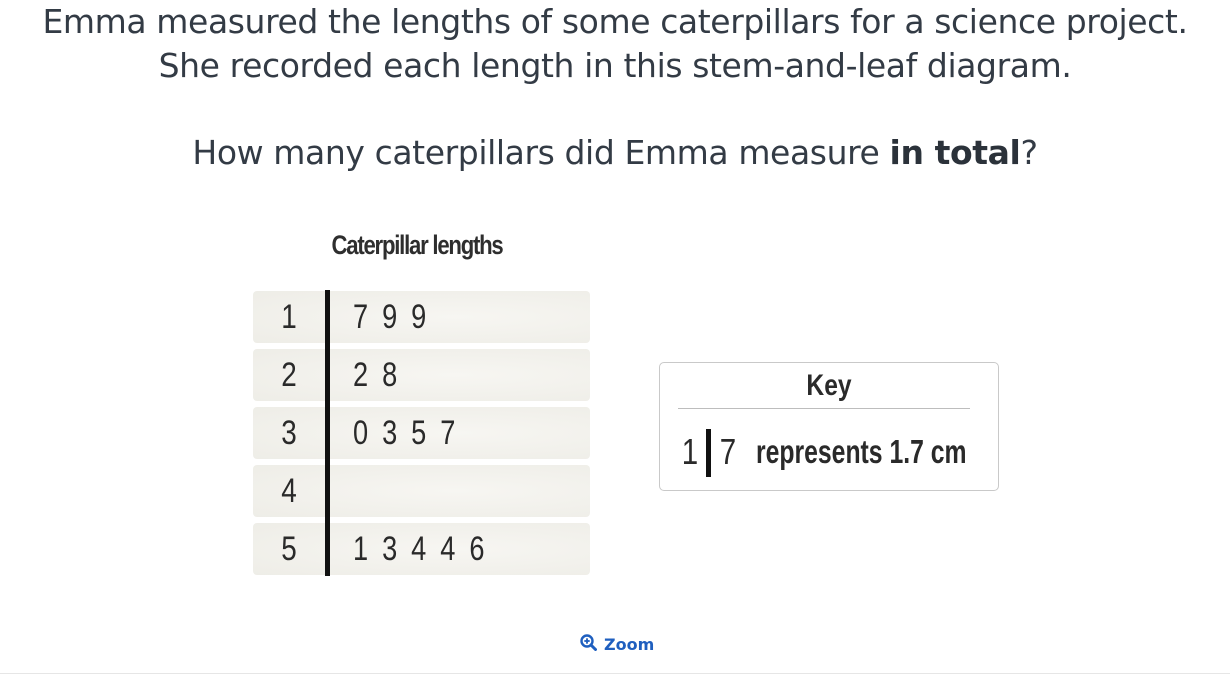 The image size is (1230, 675). Describe the element at coordinates (406, 433) in the screenshot. I see `leaf-values: 0 3 5 7` at that location.